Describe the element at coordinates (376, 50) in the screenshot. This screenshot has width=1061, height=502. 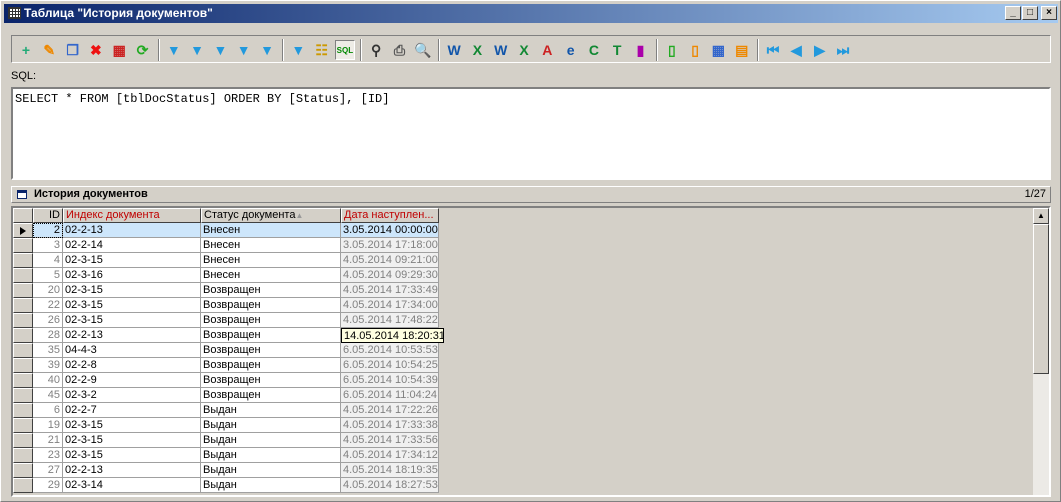
I see `find-icon: ⚲` at that location.